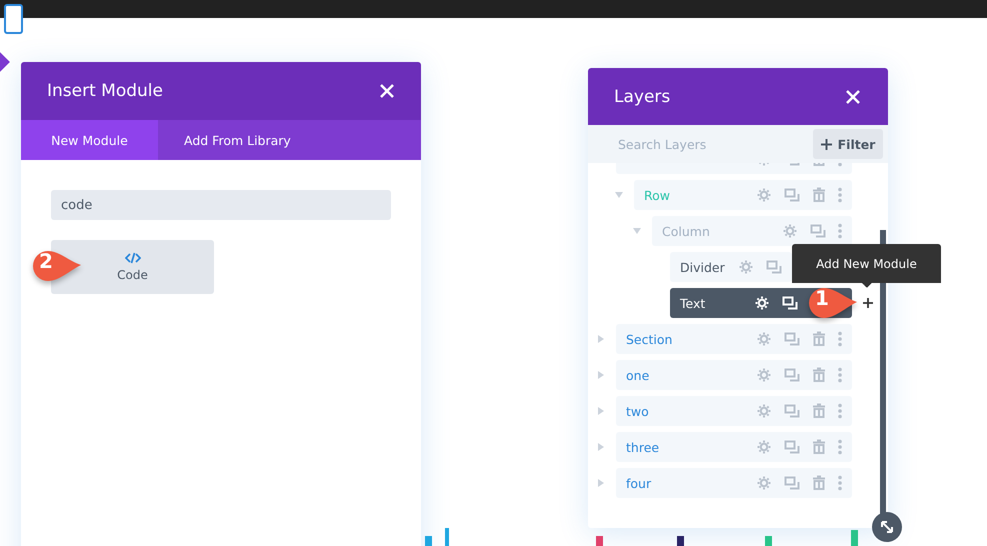 This screenshot has width=987, height=546. Describe the element at coordinates (734, 447) in the screenshot. I see `layer-item: three` at that location.